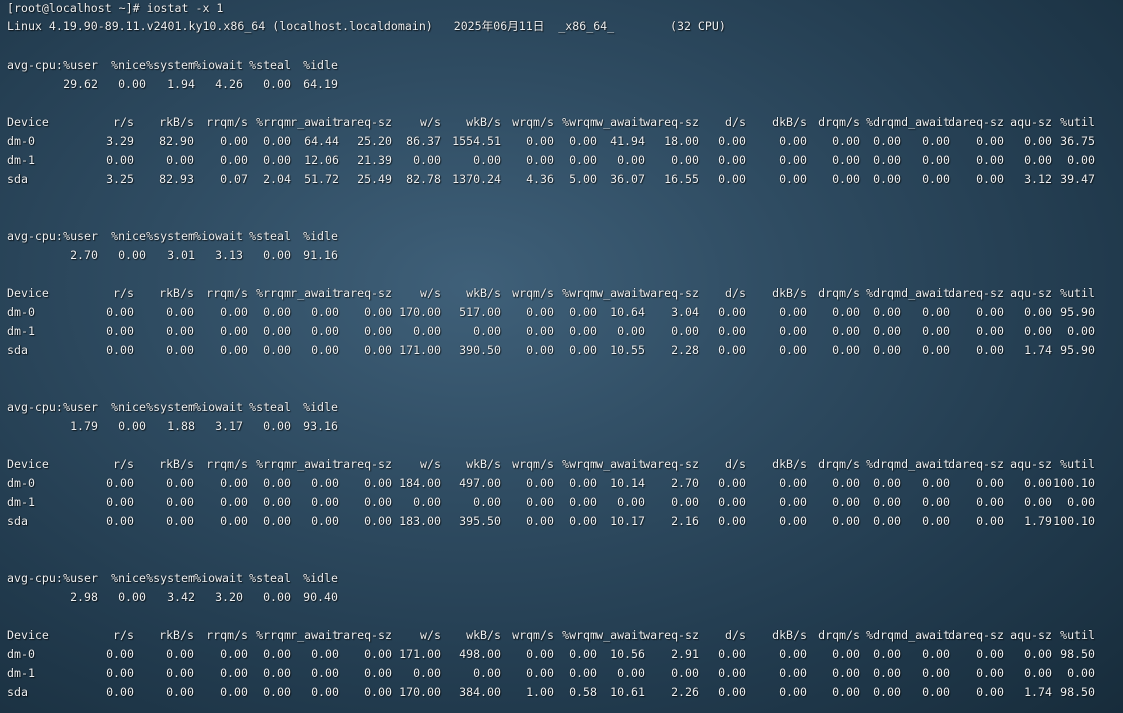 The image size is (1123, 713). What do you see at coordinates (427, 160) in the screenshot?
I see `device-w-per-s-value: 0.00` at bounding box center [427, 160].